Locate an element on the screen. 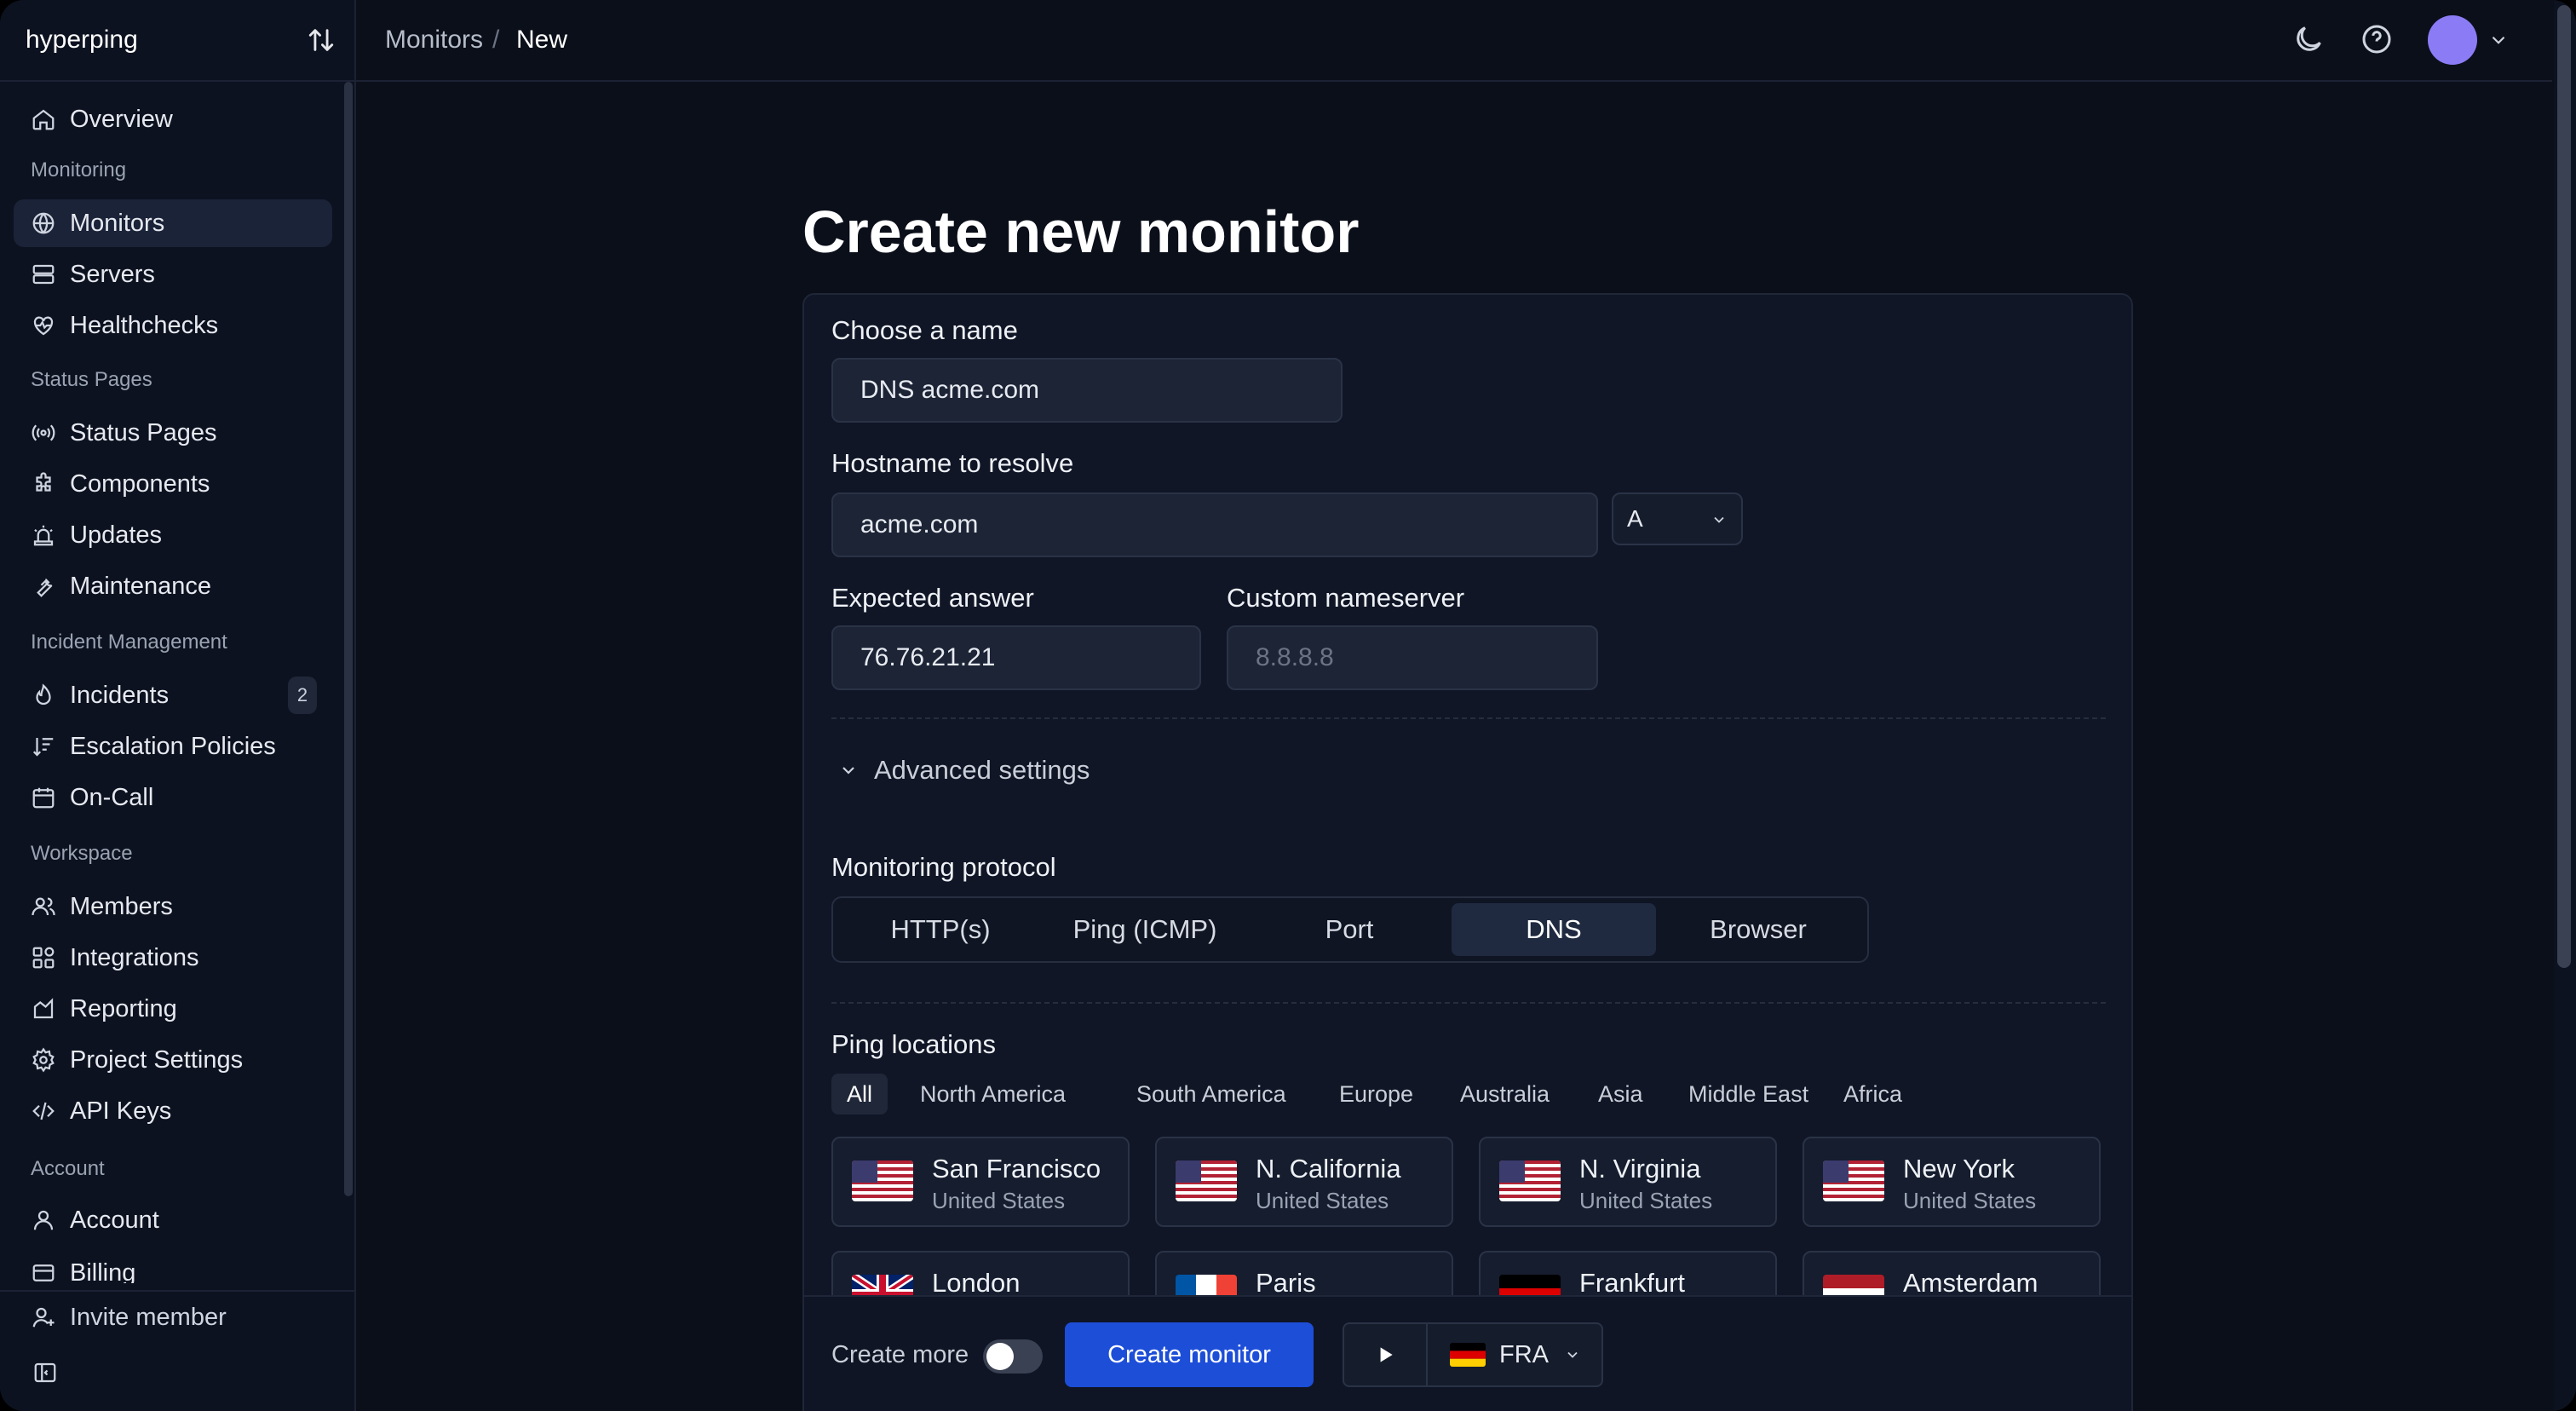 The width and height of the screenshot is (2576, 1411). region-tab-africa: Africa is located at coordinates (1873, 1094).